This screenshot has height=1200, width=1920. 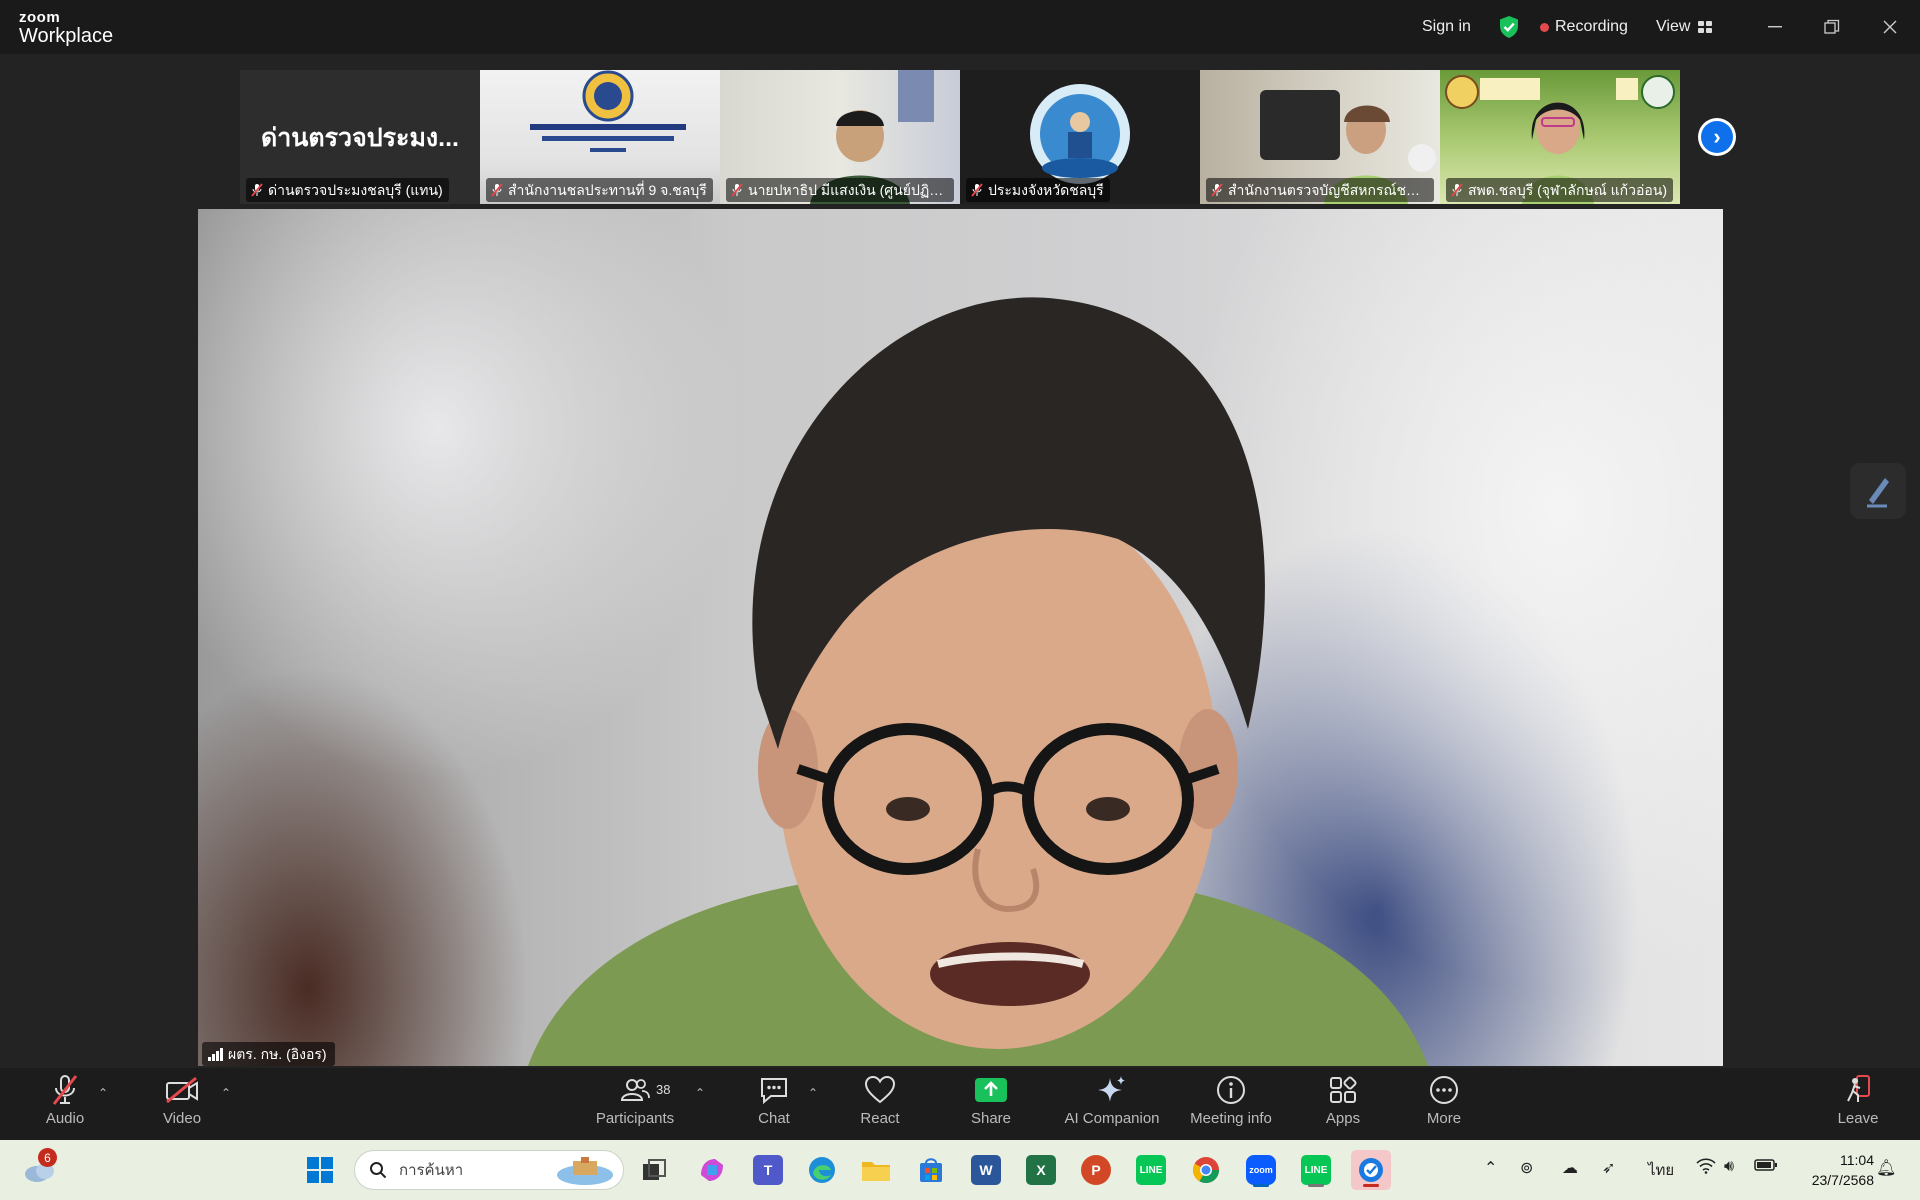 What do you see at coordinates (1526, 1168) in the screenshot?
I see `tray-app-icon: ⊚` at bounding box center [1526, 1168].